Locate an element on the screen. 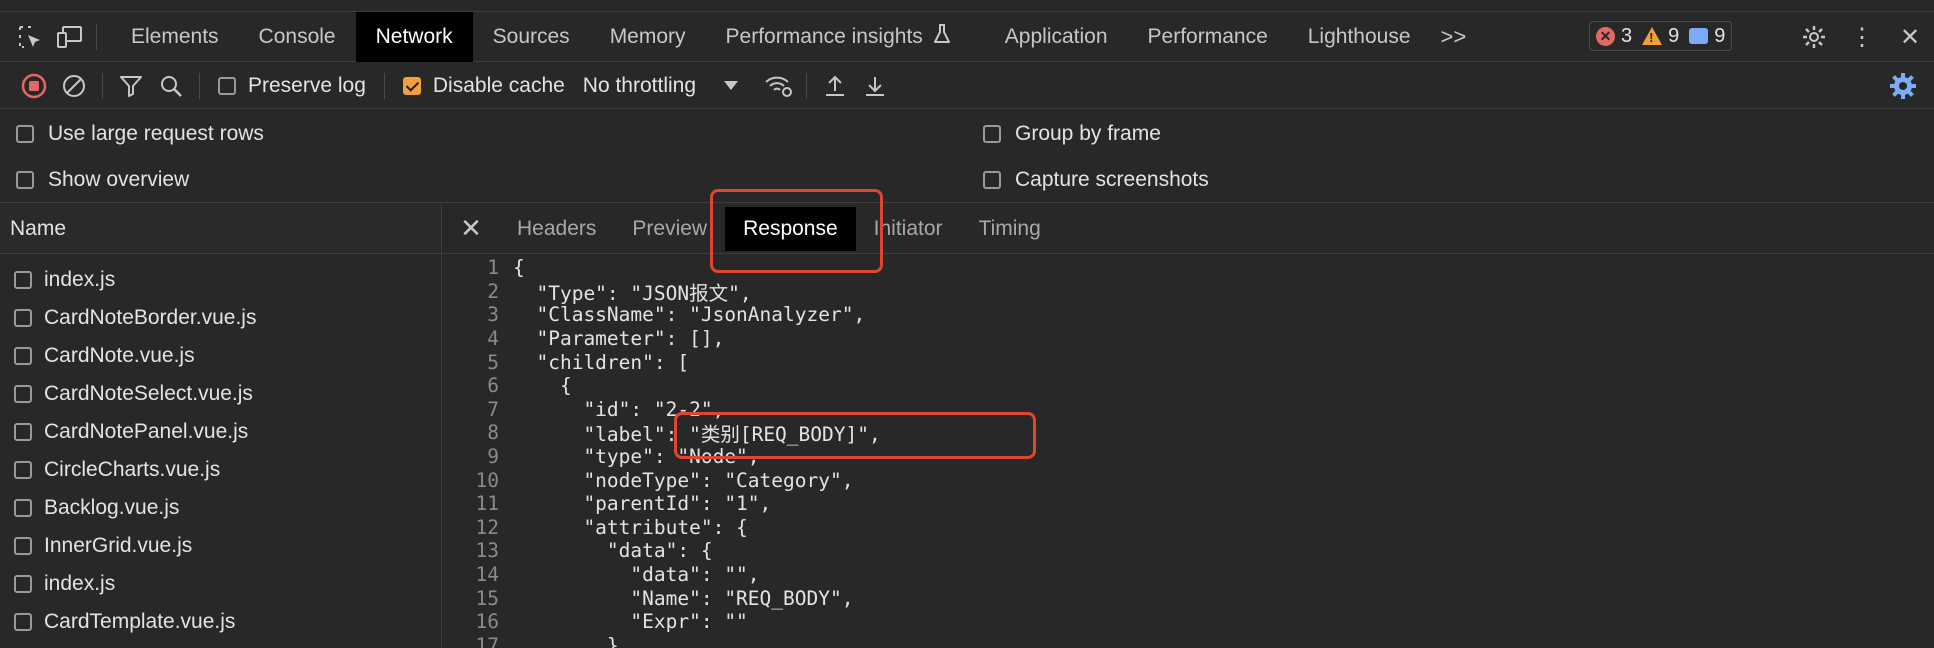 The height and width of the screenshot is (648, 1934). capture-screenshots-checkbox: Capture screenshots is located at coordinates (1096, 180).